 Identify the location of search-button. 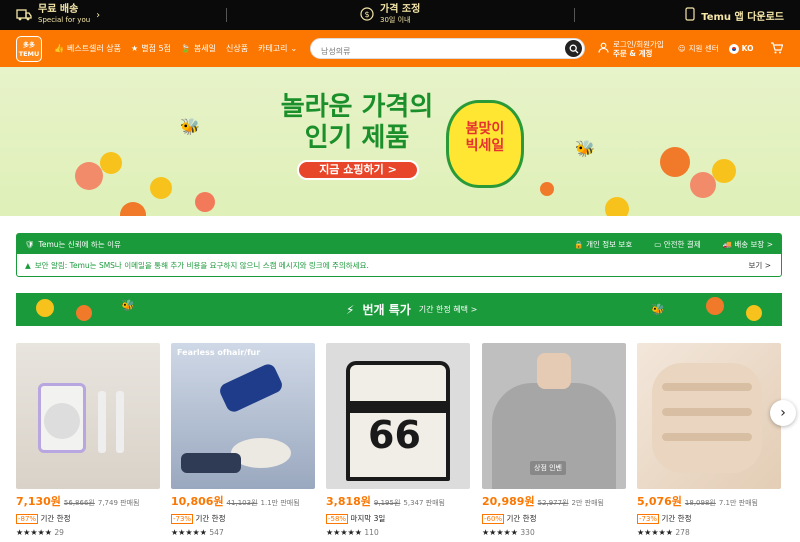
(573, 48).